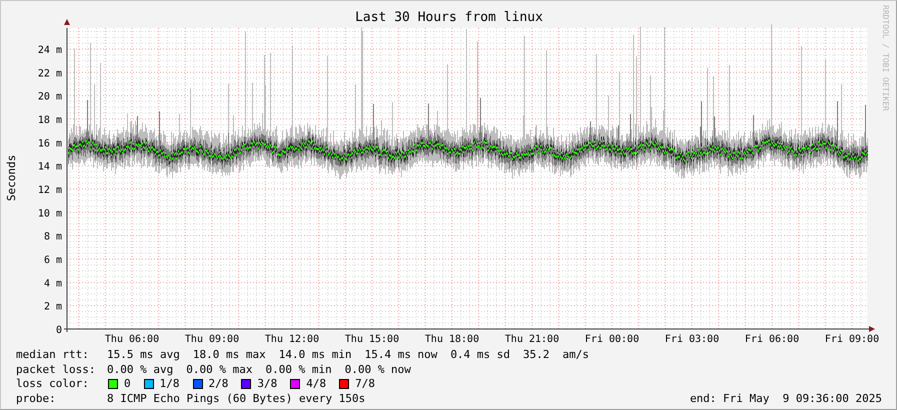 The image size is (897, 410). Describe the element at coordinates (53, 284) in the screenshot. I see `y-tick-label: 4 m` at that location.